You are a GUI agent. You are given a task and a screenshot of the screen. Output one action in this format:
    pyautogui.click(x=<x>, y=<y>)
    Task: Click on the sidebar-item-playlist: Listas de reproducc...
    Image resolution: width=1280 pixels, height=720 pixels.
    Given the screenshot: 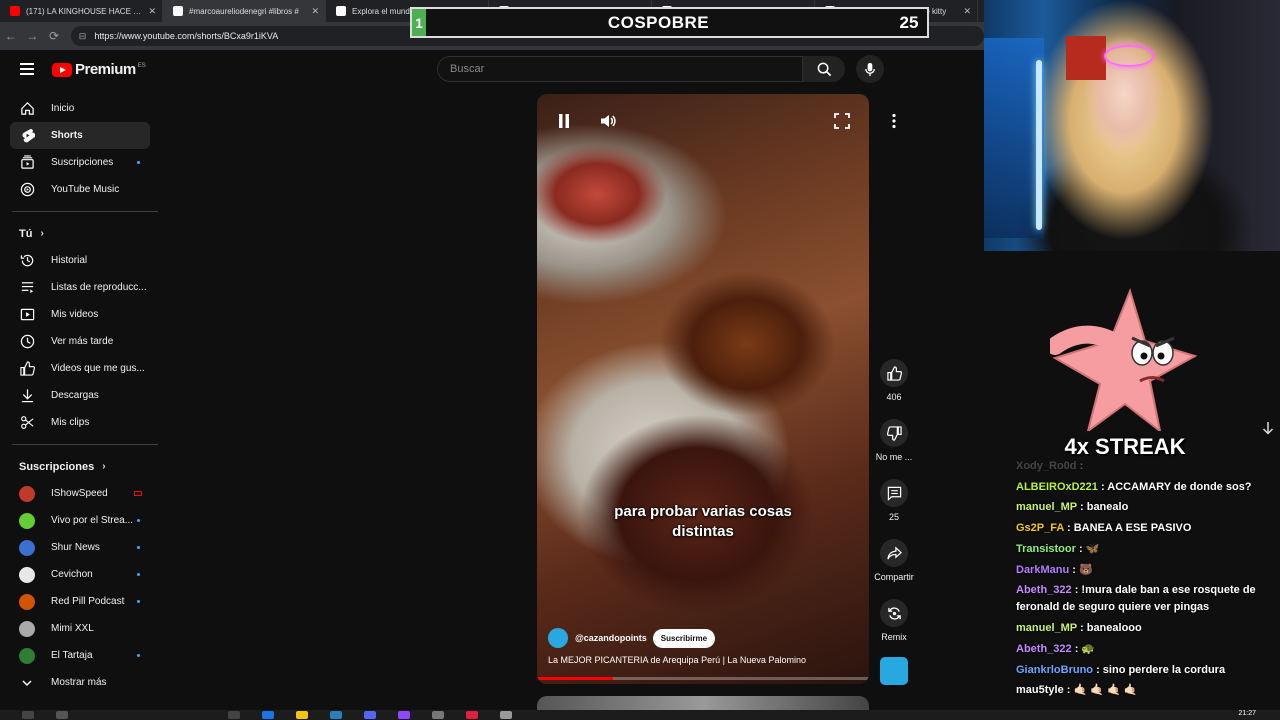 What is the action you would take?
    pyautogui.click(x=80, y=287)
    